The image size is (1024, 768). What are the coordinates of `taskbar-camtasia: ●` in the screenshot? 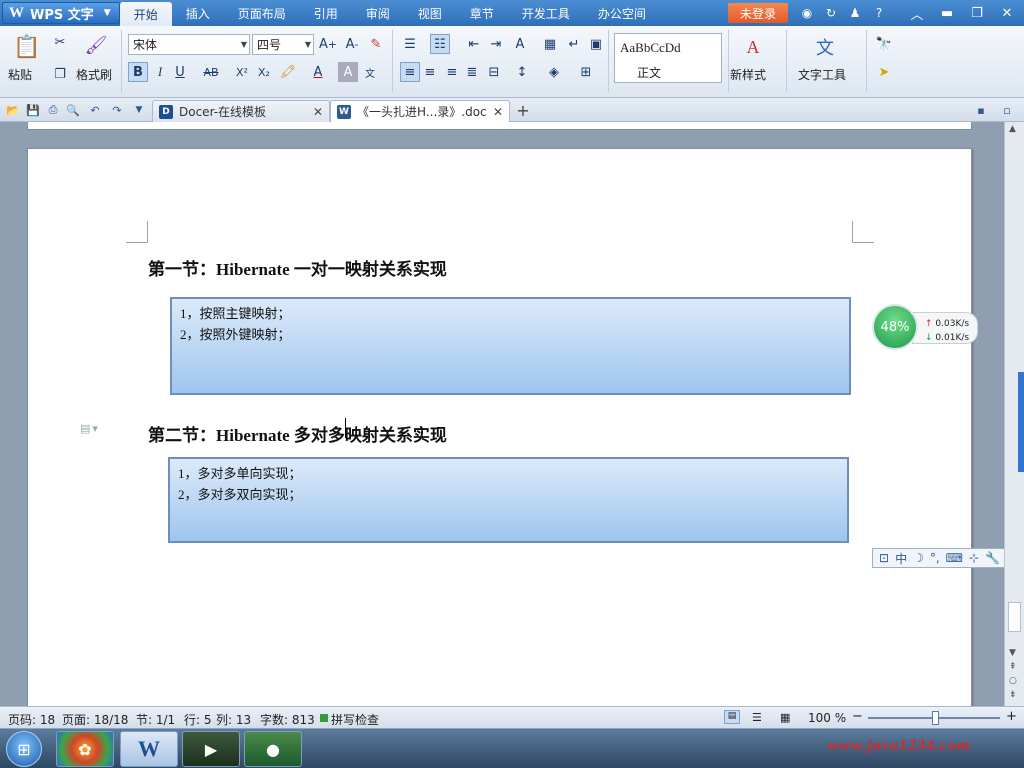 It's located at (273, 749).